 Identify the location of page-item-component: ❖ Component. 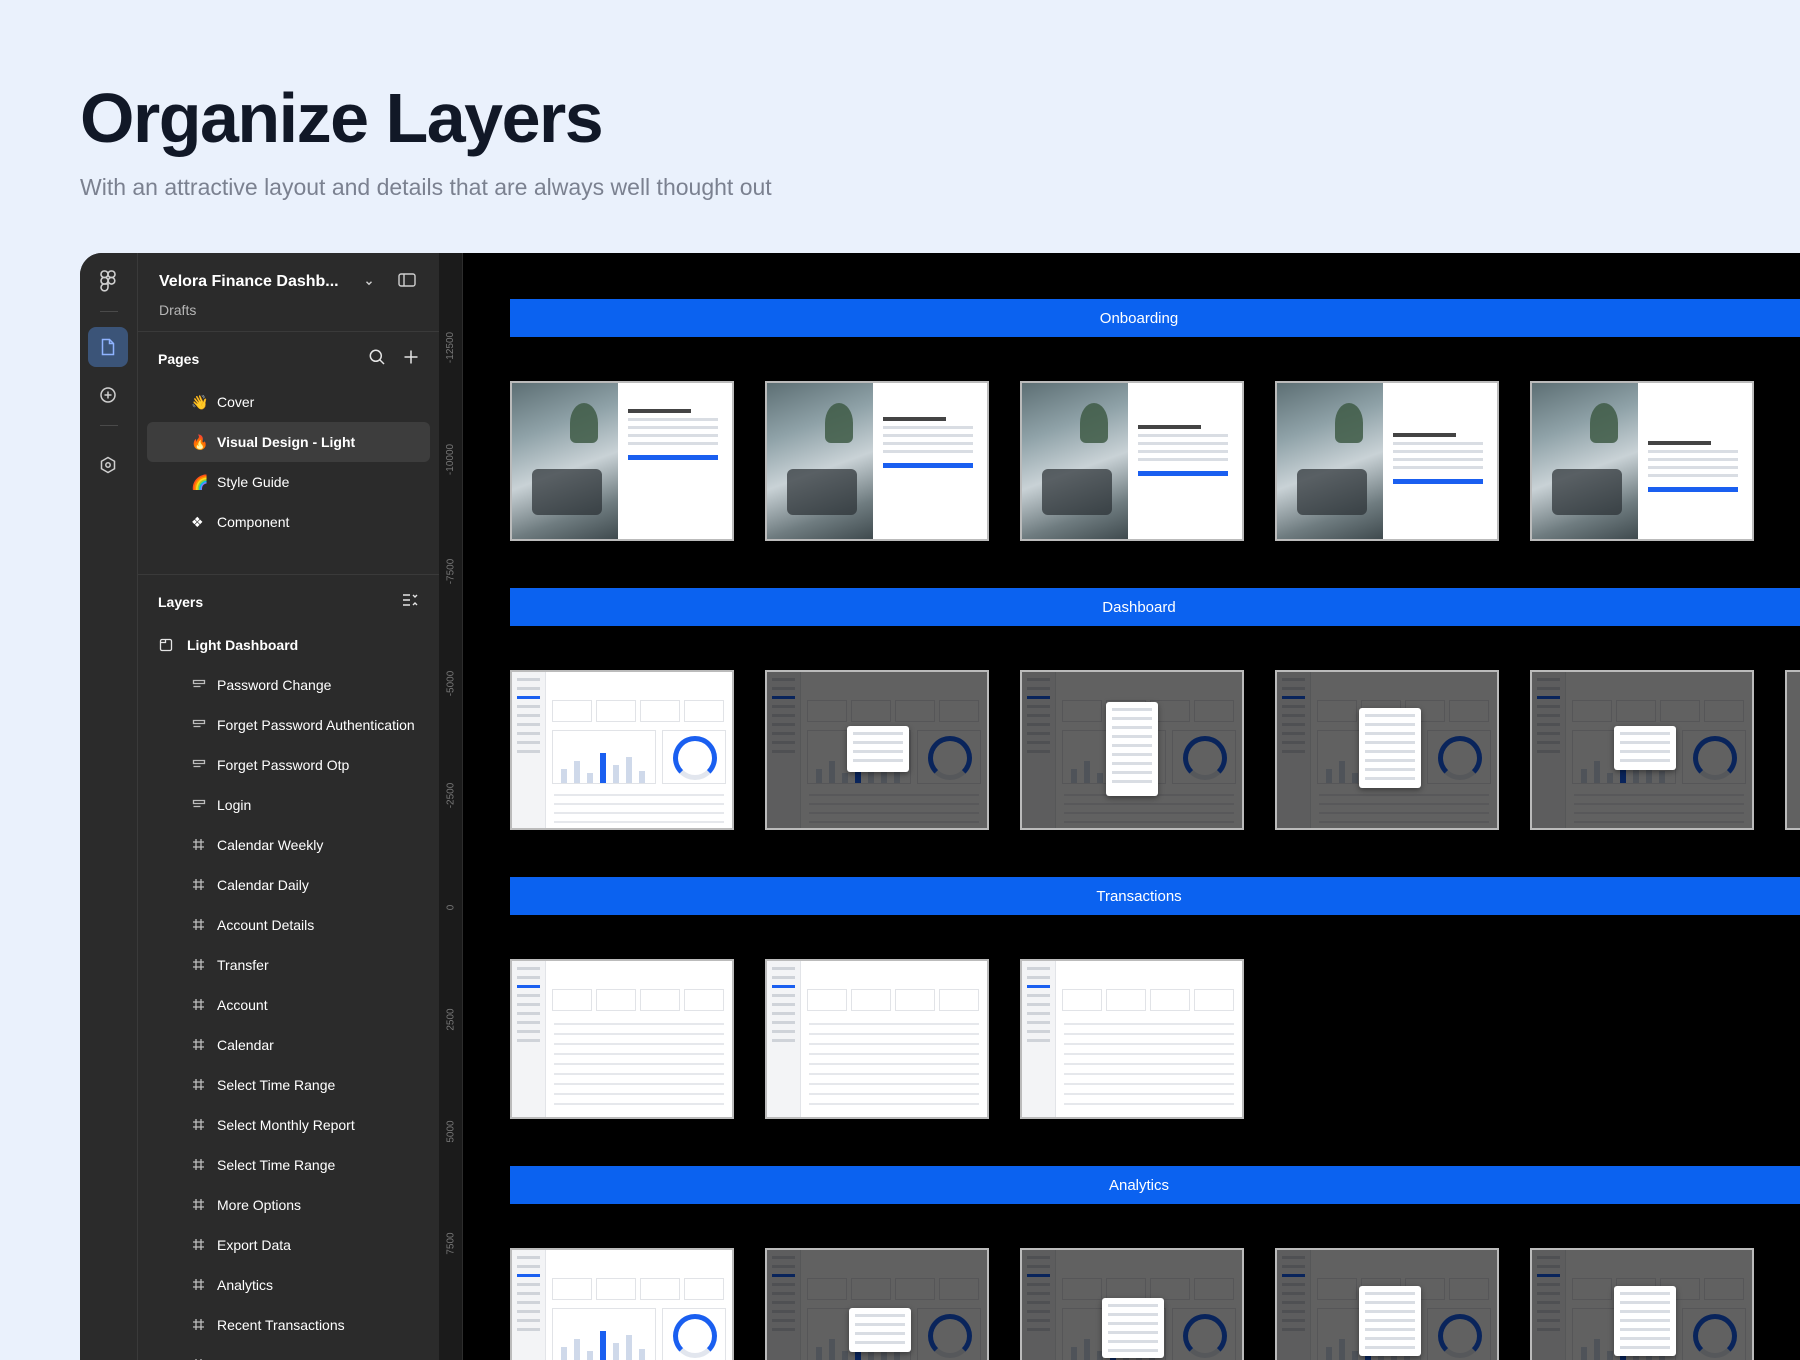
(288, 522).